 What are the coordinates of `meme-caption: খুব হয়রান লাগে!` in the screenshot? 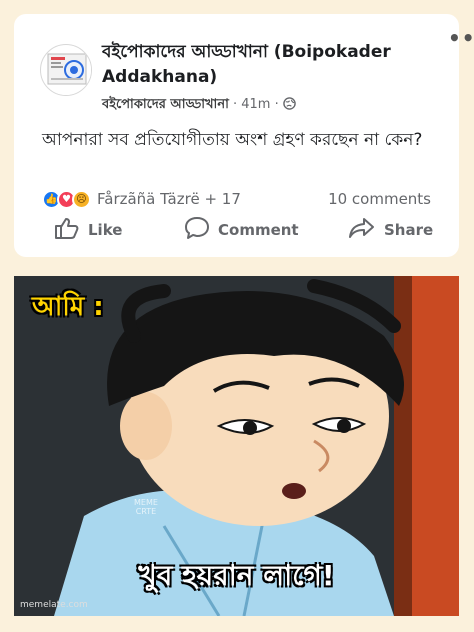 It's located at (236, 575).